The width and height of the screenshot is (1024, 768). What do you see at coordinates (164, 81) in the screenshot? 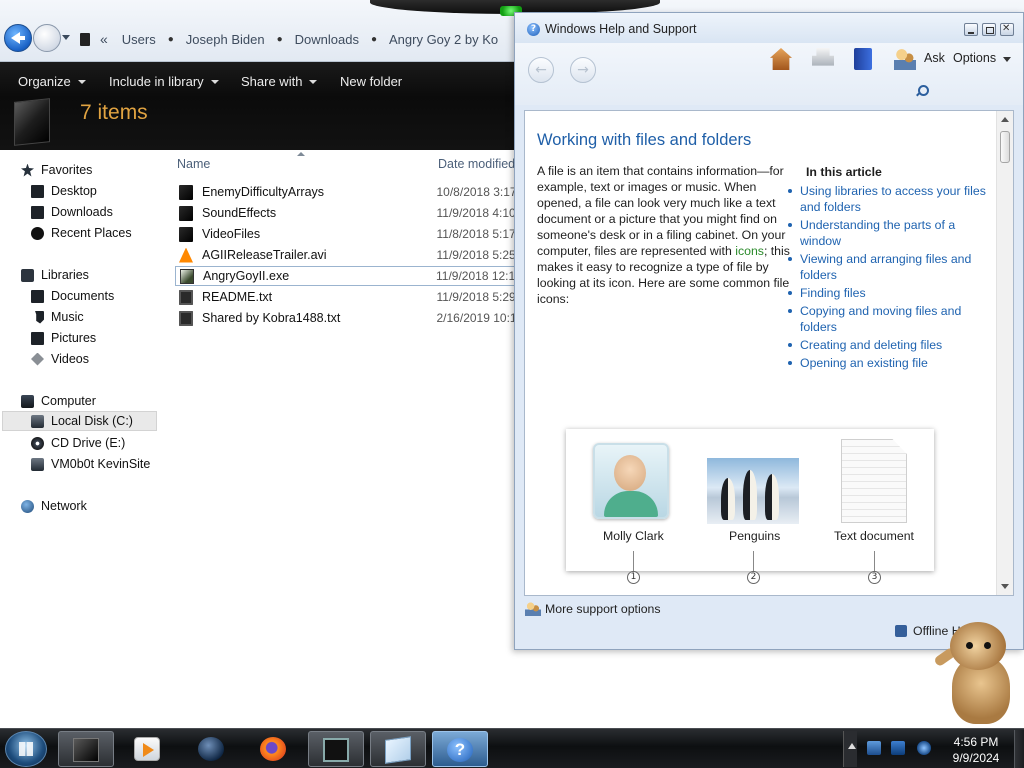
I see `include-in-library-button: Include in library` at bounding box center [164, 81].